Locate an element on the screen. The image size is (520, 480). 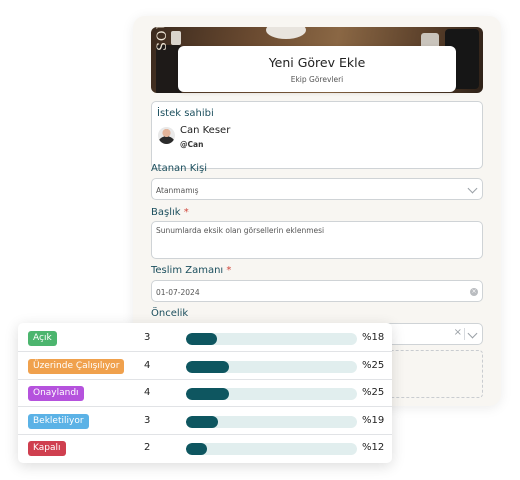
status-row: Bekletiliyor 3 %19 is located at coordinates (205, 421).